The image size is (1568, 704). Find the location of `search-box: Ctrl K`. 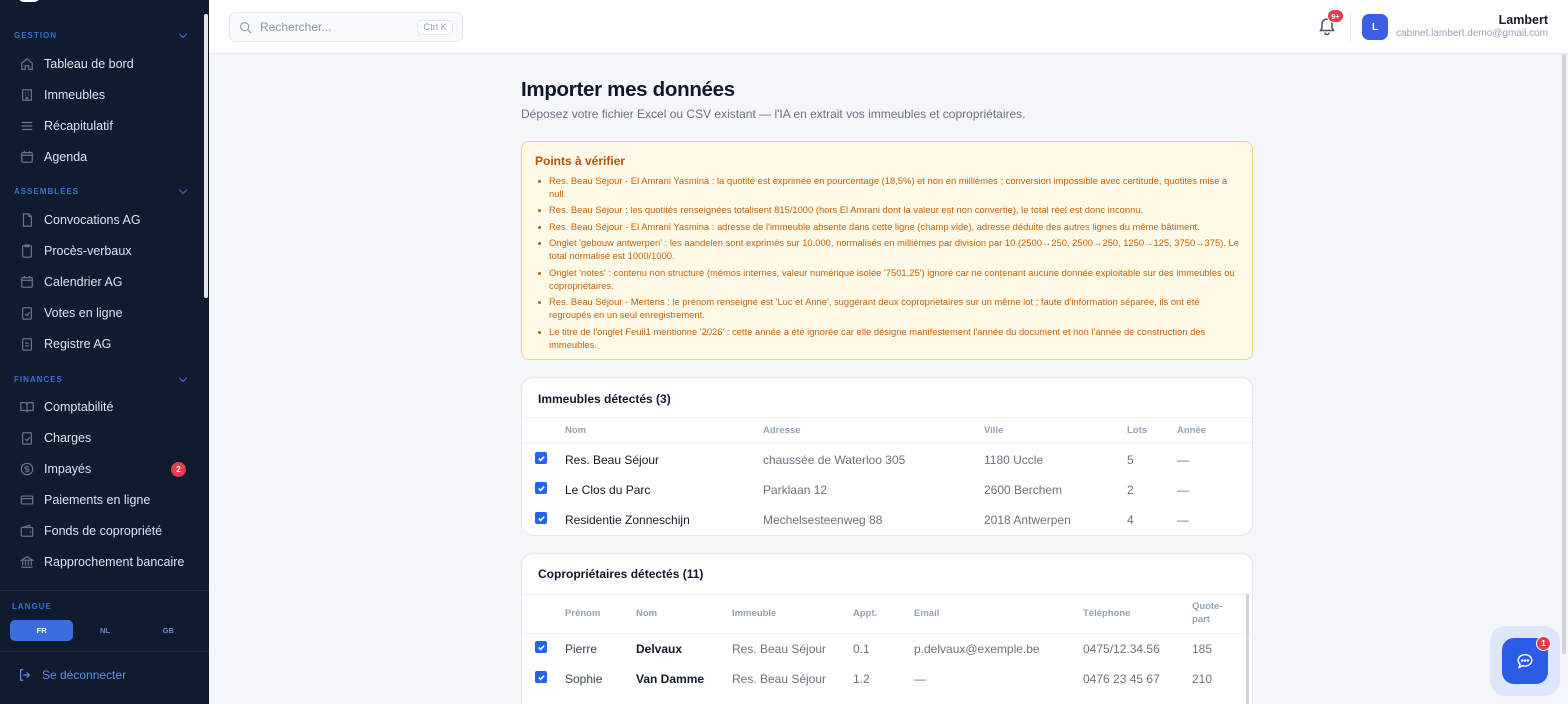

search-box: Ctrl K is located at coordinates (346, 27).